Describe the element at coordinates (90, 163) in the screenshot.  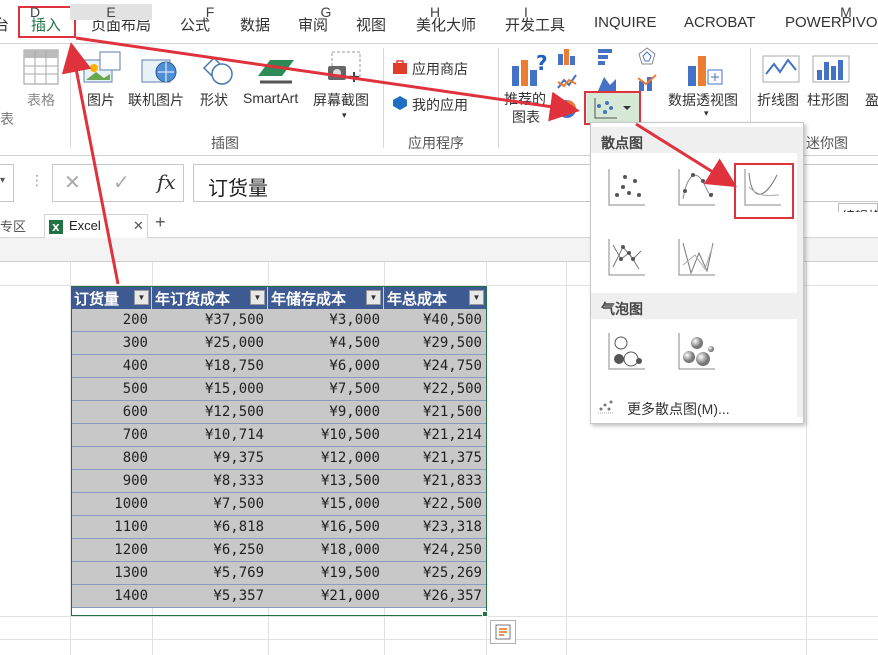
I see `arrow-to-insert-tab` at that location.